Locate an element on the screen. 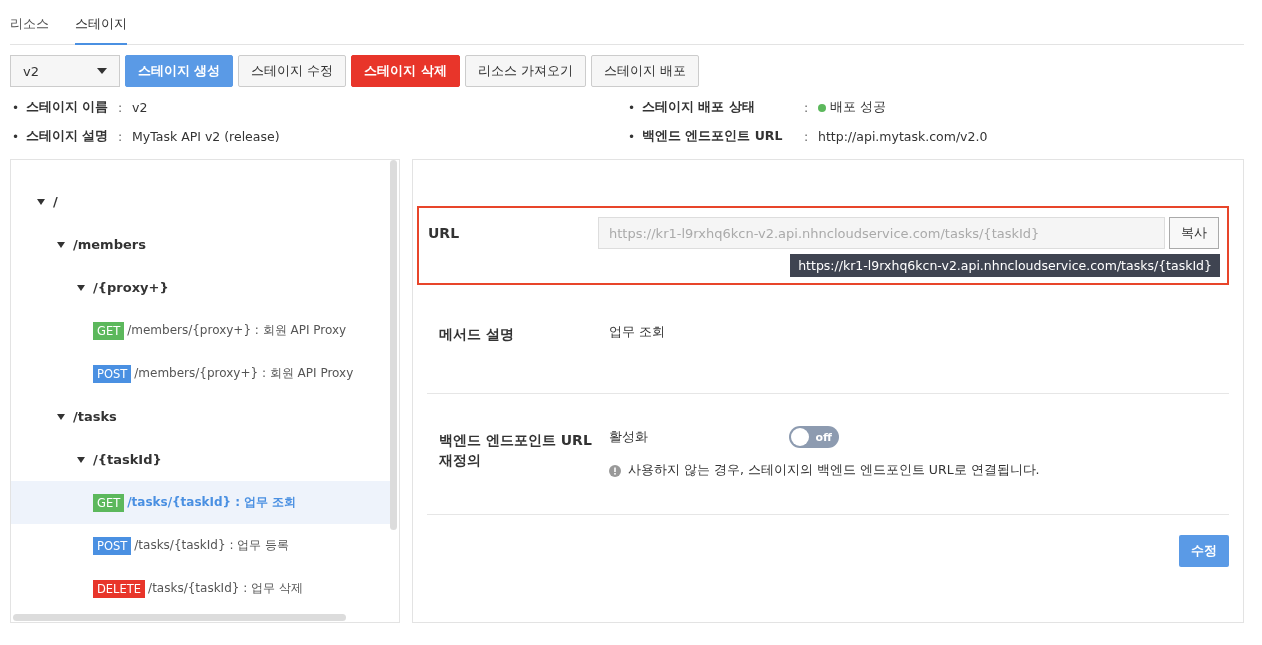  info-label: 스테이지 설명 is located at coordinates (68, 136).